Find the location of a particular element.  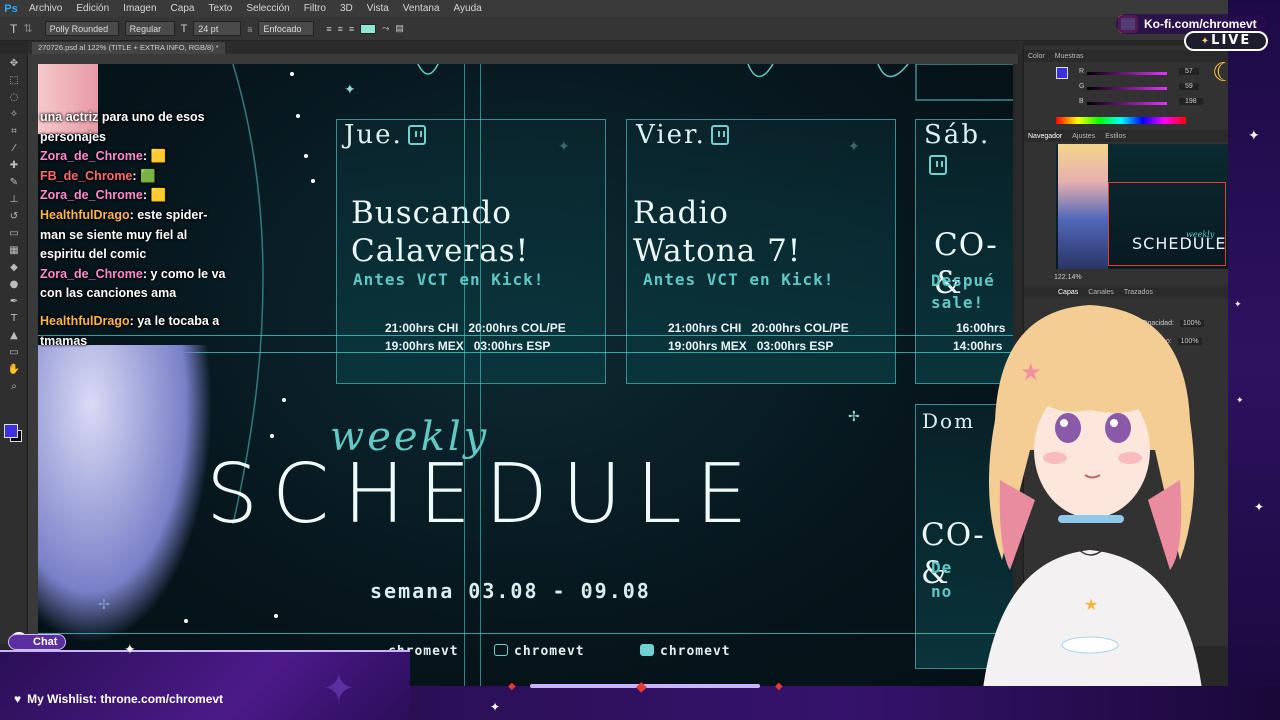

chat-message: HealthfulDrago: ya le tocaba a tmamas is located at coordinates (130, 330).